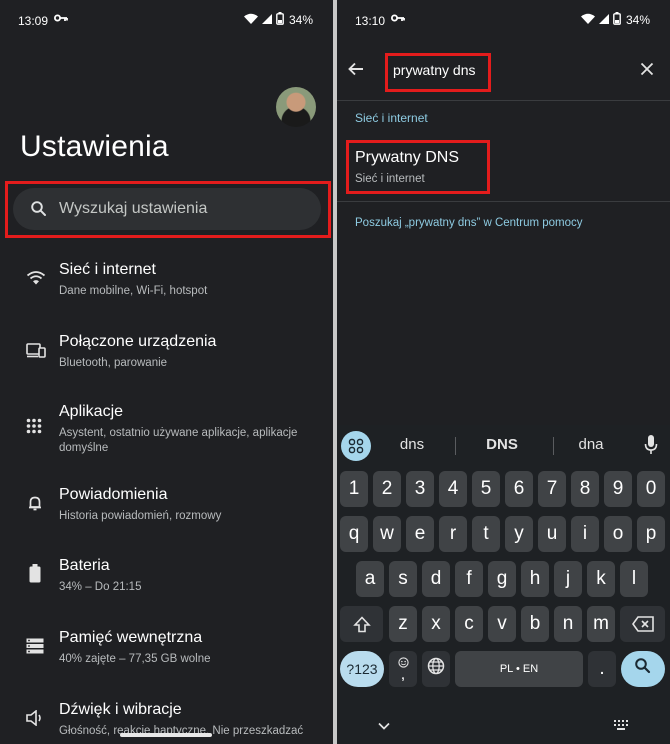 This screenshot has height=744, width=670. Describe the element at coordinates (535, 624) in the screenshot. I see `key-b: b` at that location.